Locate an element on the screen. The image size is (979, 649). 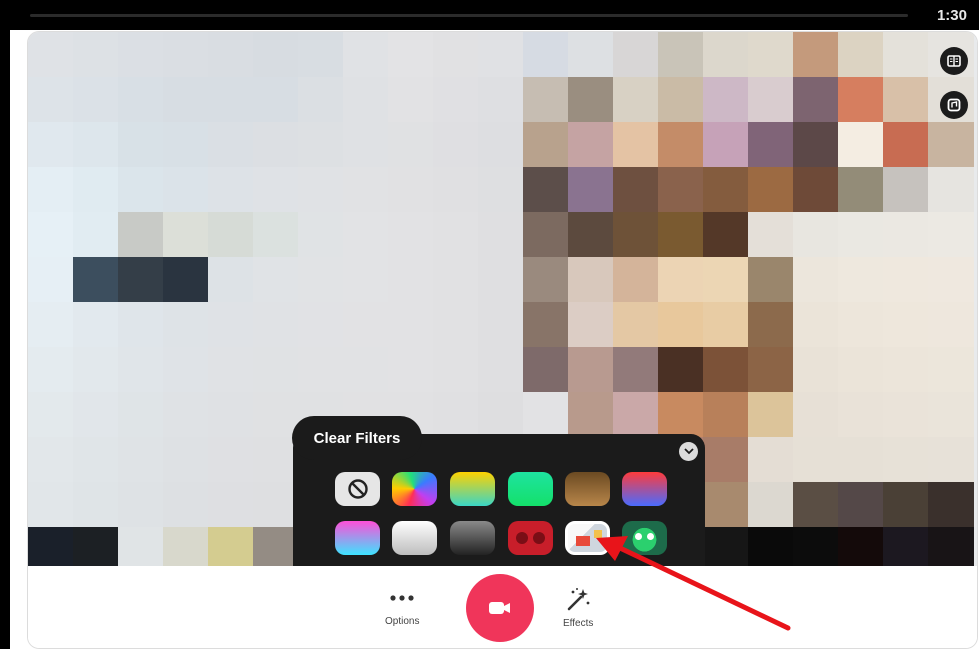
options-button: Options is located at coordinates (402, 610).